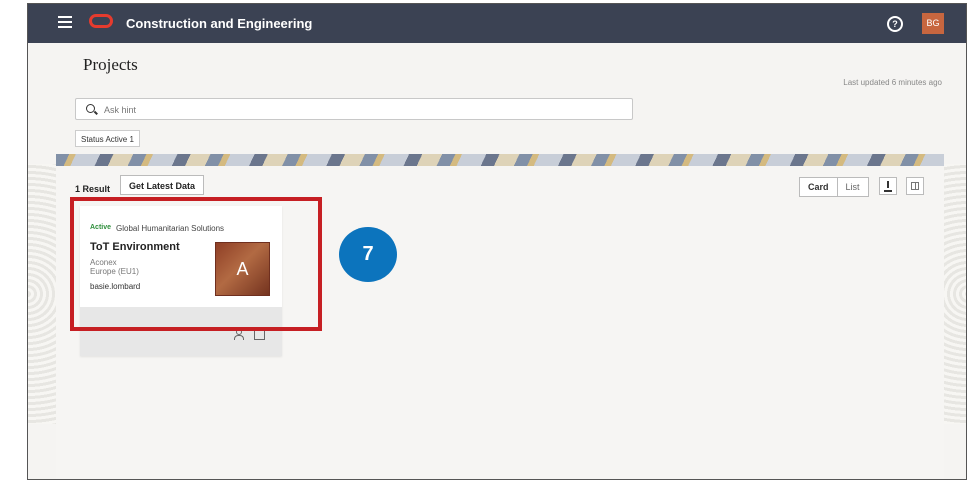 Image resolution: width=971 pixels, height=480 pixels. I want to click on right-decoration, so click(955, 294).